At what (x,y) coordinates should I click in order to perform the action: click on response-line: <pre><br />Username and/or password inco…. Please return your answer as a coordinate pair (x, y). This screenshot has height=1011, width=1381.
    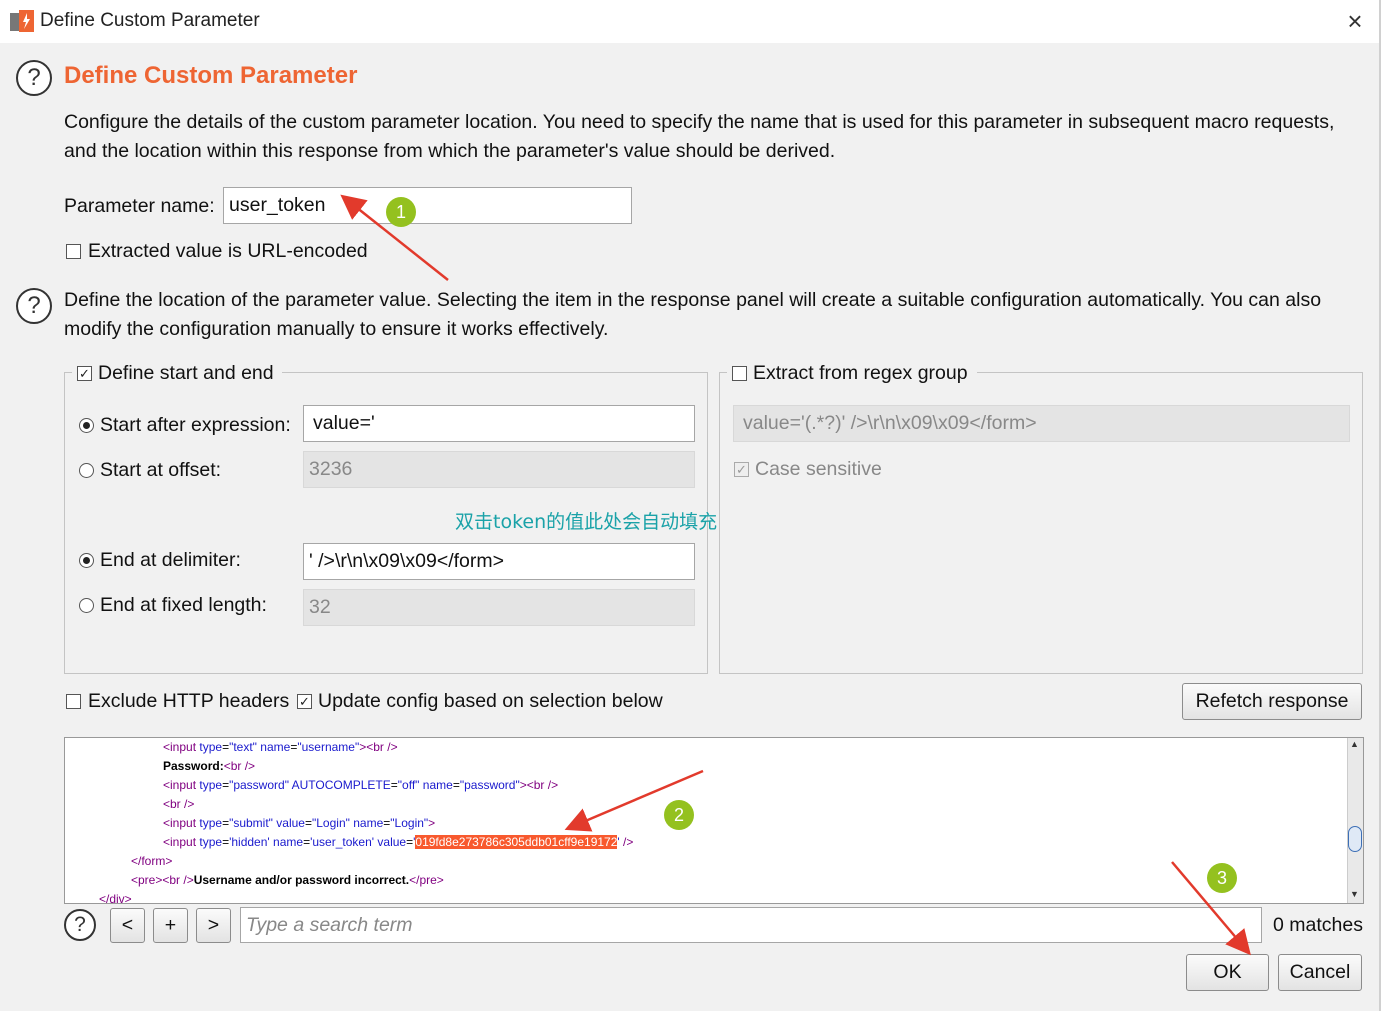
    Looking at the image, I should click on (287, 880).